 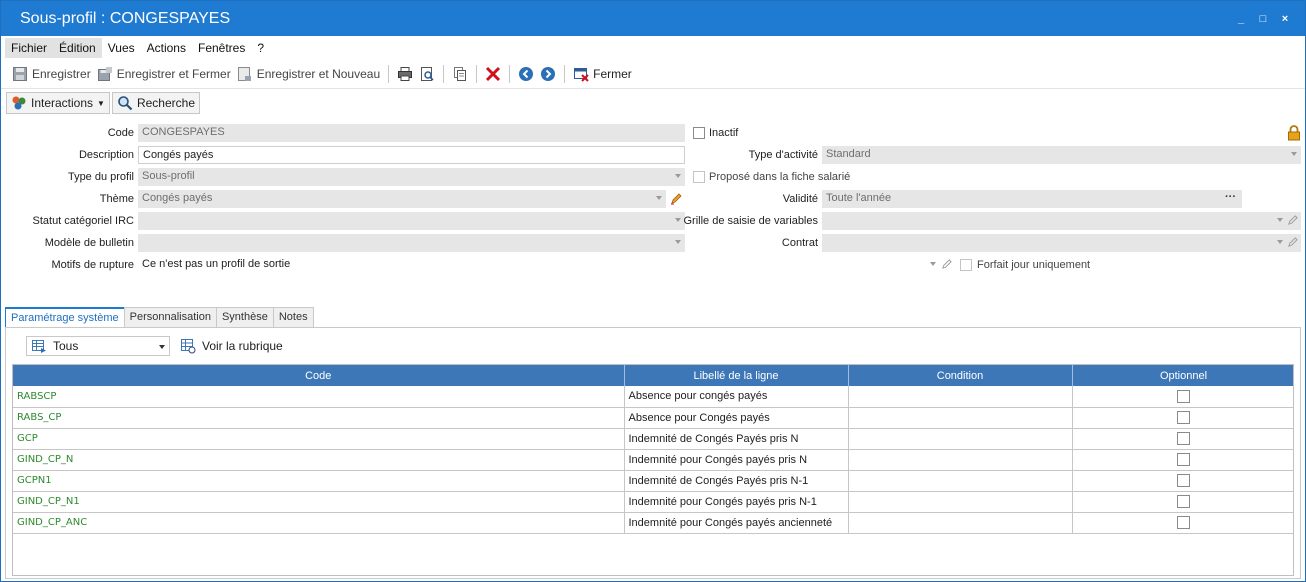 I want to click on motifs-rupture-label: Motifs de rupture, so click(x=92, y=265).